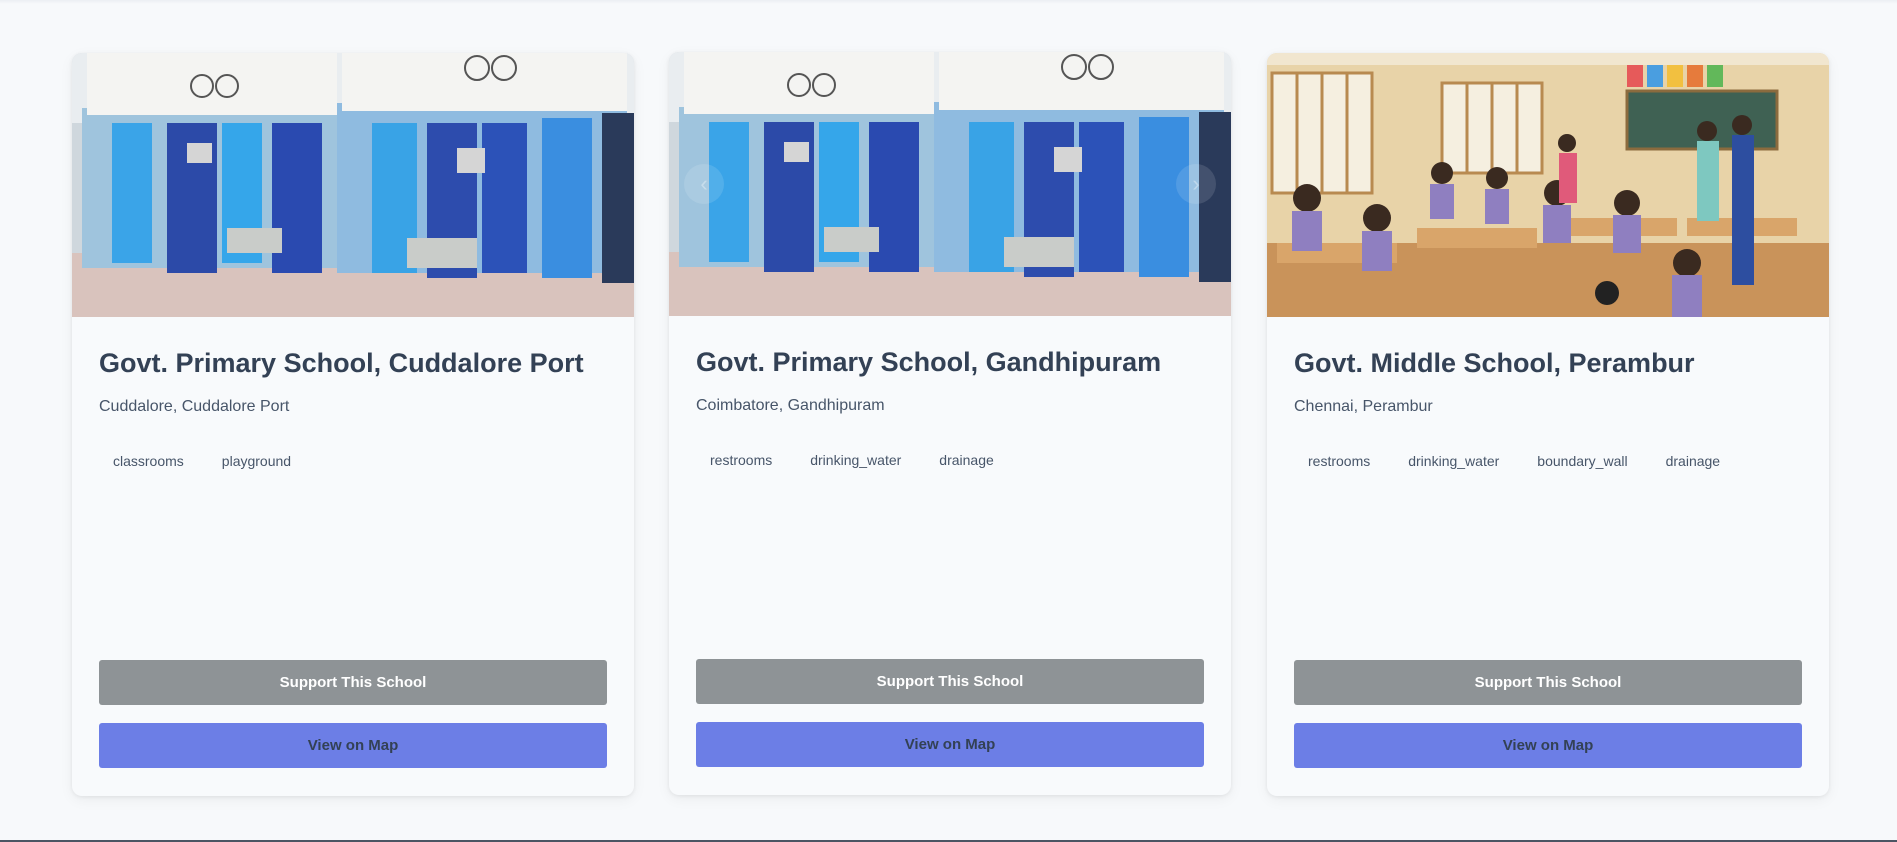  I want to click on school-location: Coimbatore, Gandhipuram, so click(790, 405).